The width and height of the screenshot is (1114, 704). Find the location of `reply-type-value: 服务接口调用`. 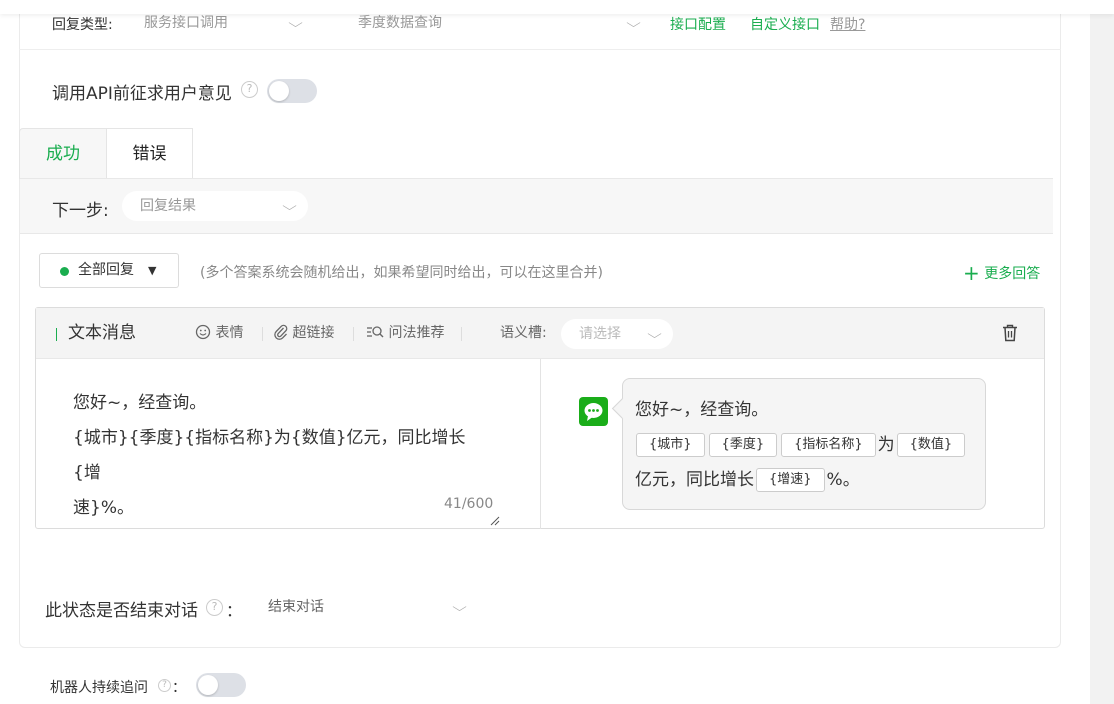

reply-type-value: 服务接口调用 is located at coordinates (186, 23).